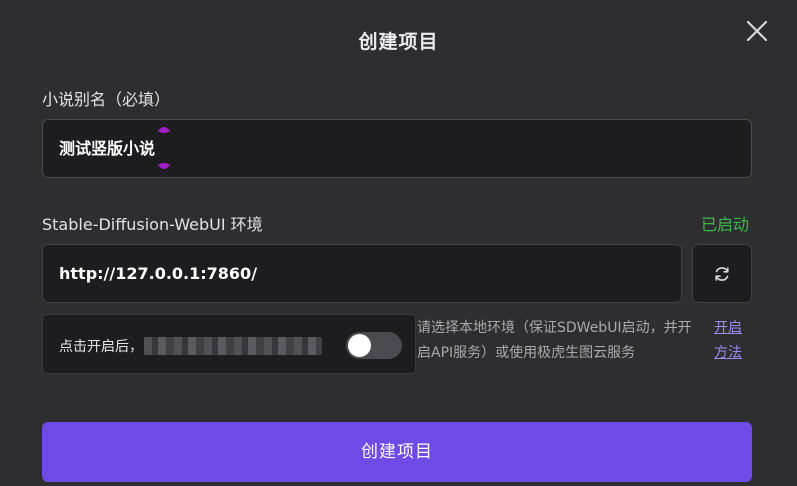  Describe the element at coordinates (106, 99) in the screenshot. I see `novel-alias-label: 小说别名（必填）` at that location.